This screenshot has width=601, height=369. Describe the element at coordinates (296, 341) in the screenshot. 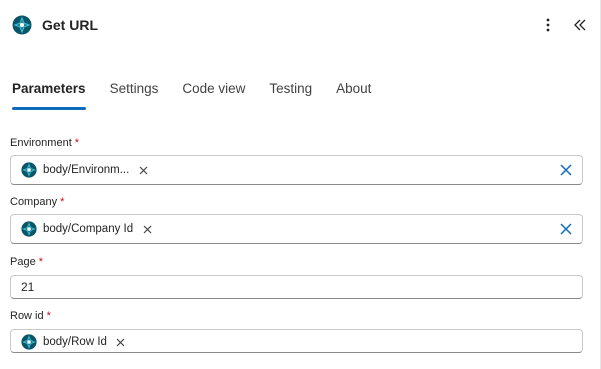

I see `row-id-field: body/Row Id` at that location.